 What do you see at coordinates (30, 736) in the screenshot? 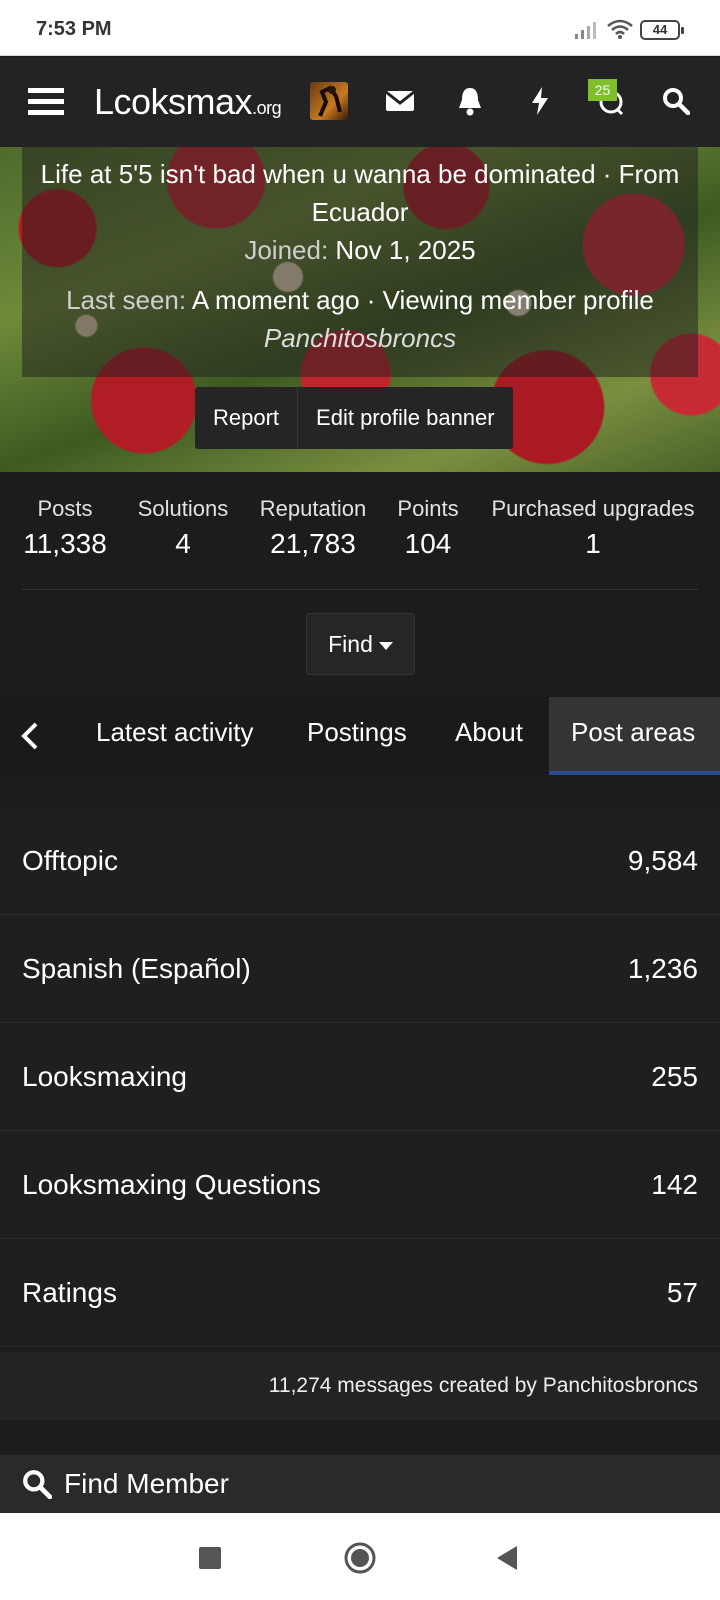
I see `tabs-scroll-left-icon` at bounding box center [30, 736].